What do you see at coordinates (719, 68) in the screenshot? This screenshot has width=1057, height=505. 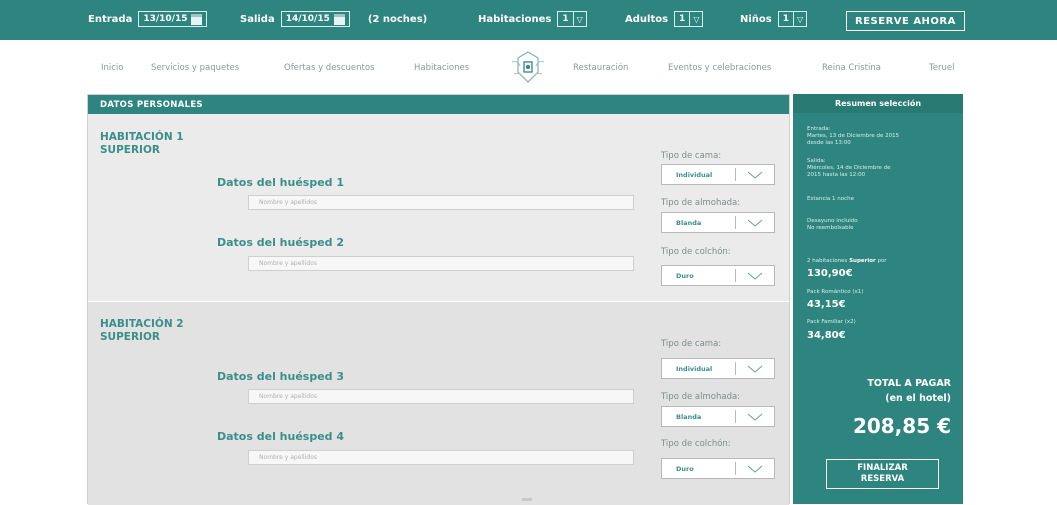 I see `nav-item-eventos: Eventos y celebraciones` at bounding box center [719, 68].